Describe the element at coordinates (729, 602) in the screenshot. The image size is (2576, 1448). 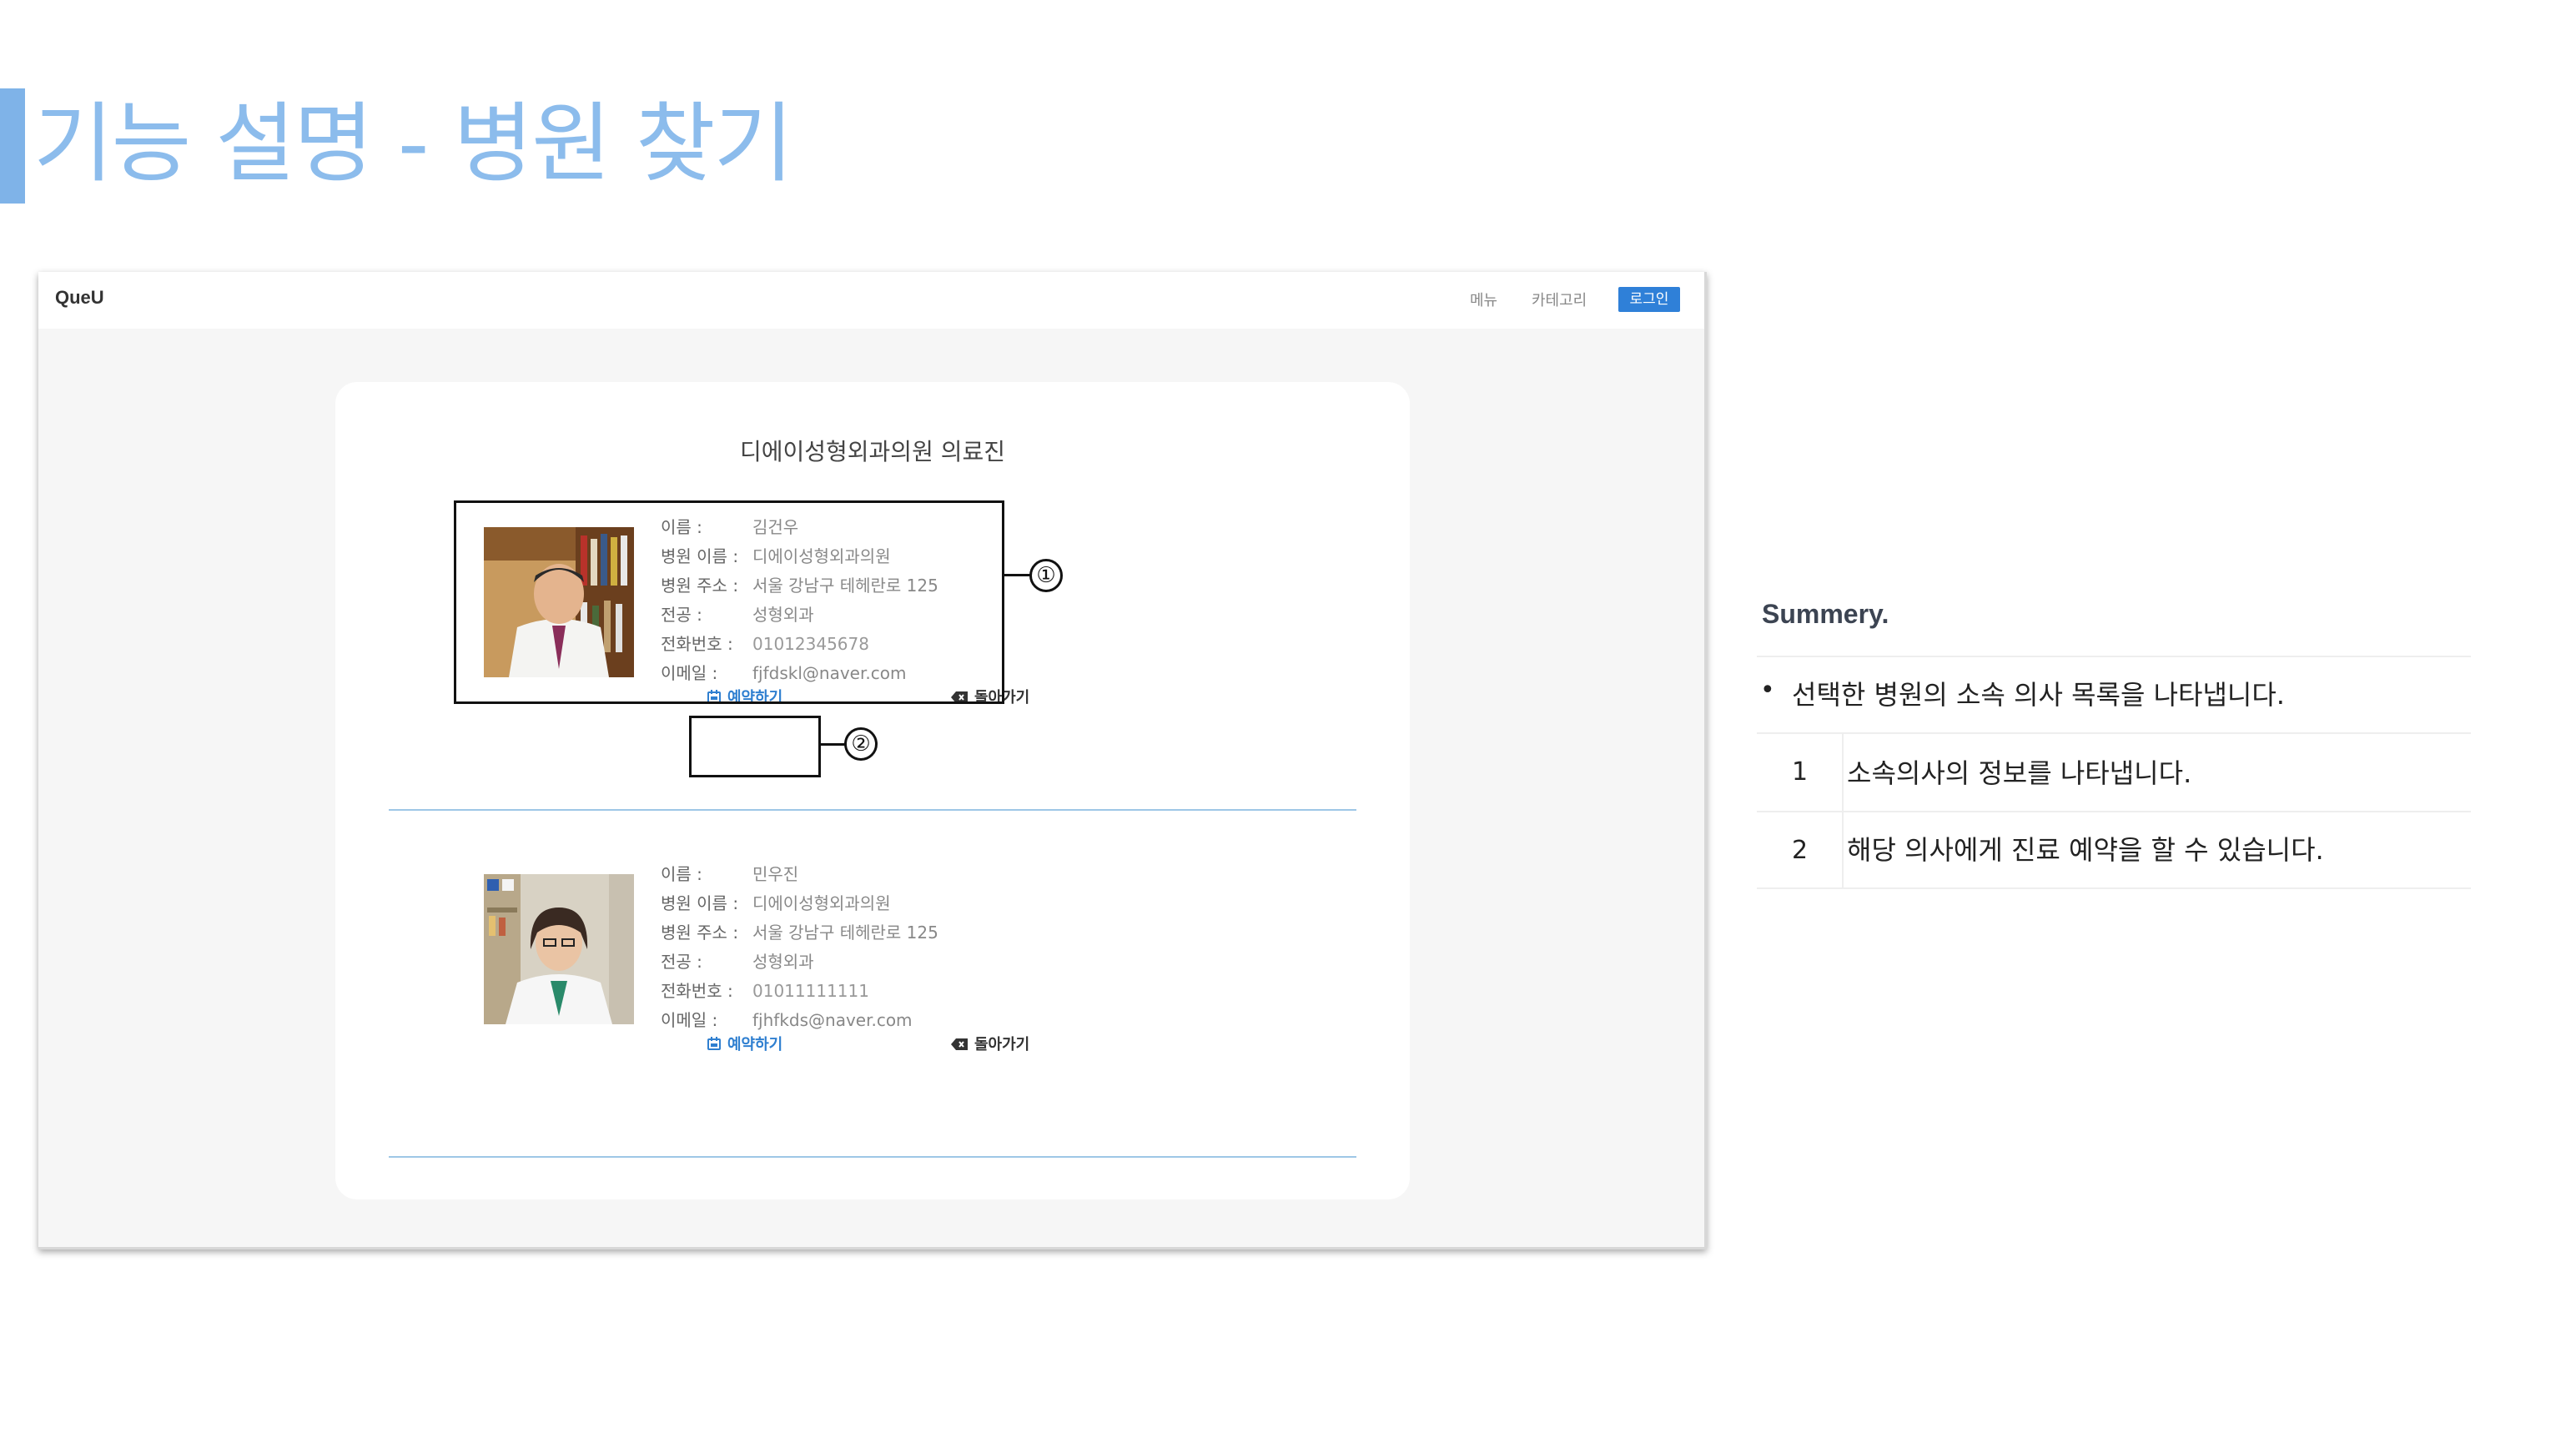
I see `highlight-doctor-info` at that location.